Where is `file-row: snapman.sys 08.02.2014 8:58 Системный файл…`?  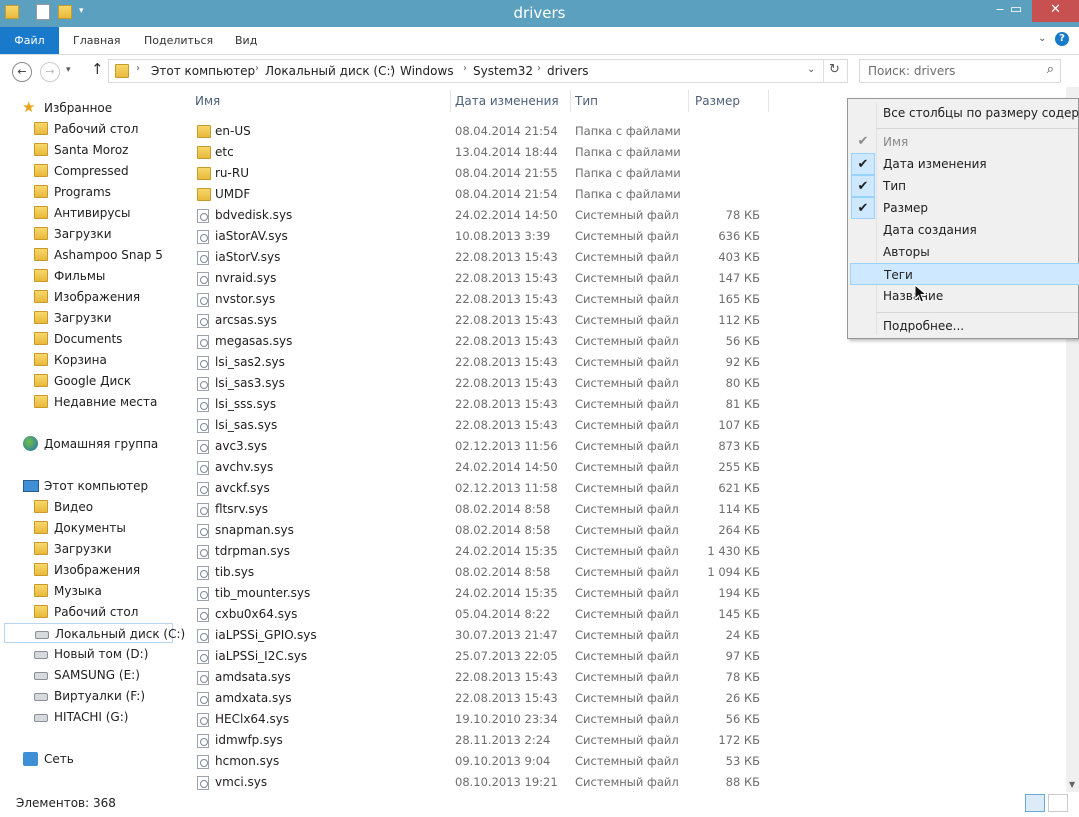
file-row: snapman.sys 08.02.2014 8:58 Системный файл… is located at coordinates (500, 530).